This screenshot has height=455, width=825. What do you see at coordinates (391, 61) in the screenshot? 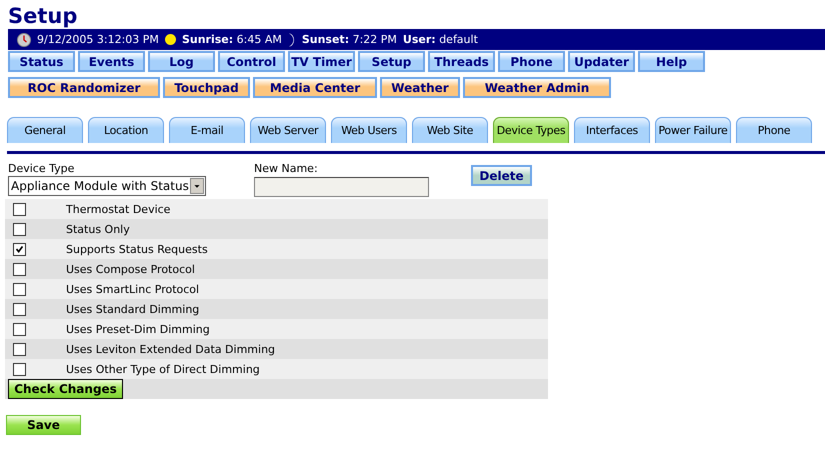
I see `nav-button: Setup` at bounding box center [391, 61].